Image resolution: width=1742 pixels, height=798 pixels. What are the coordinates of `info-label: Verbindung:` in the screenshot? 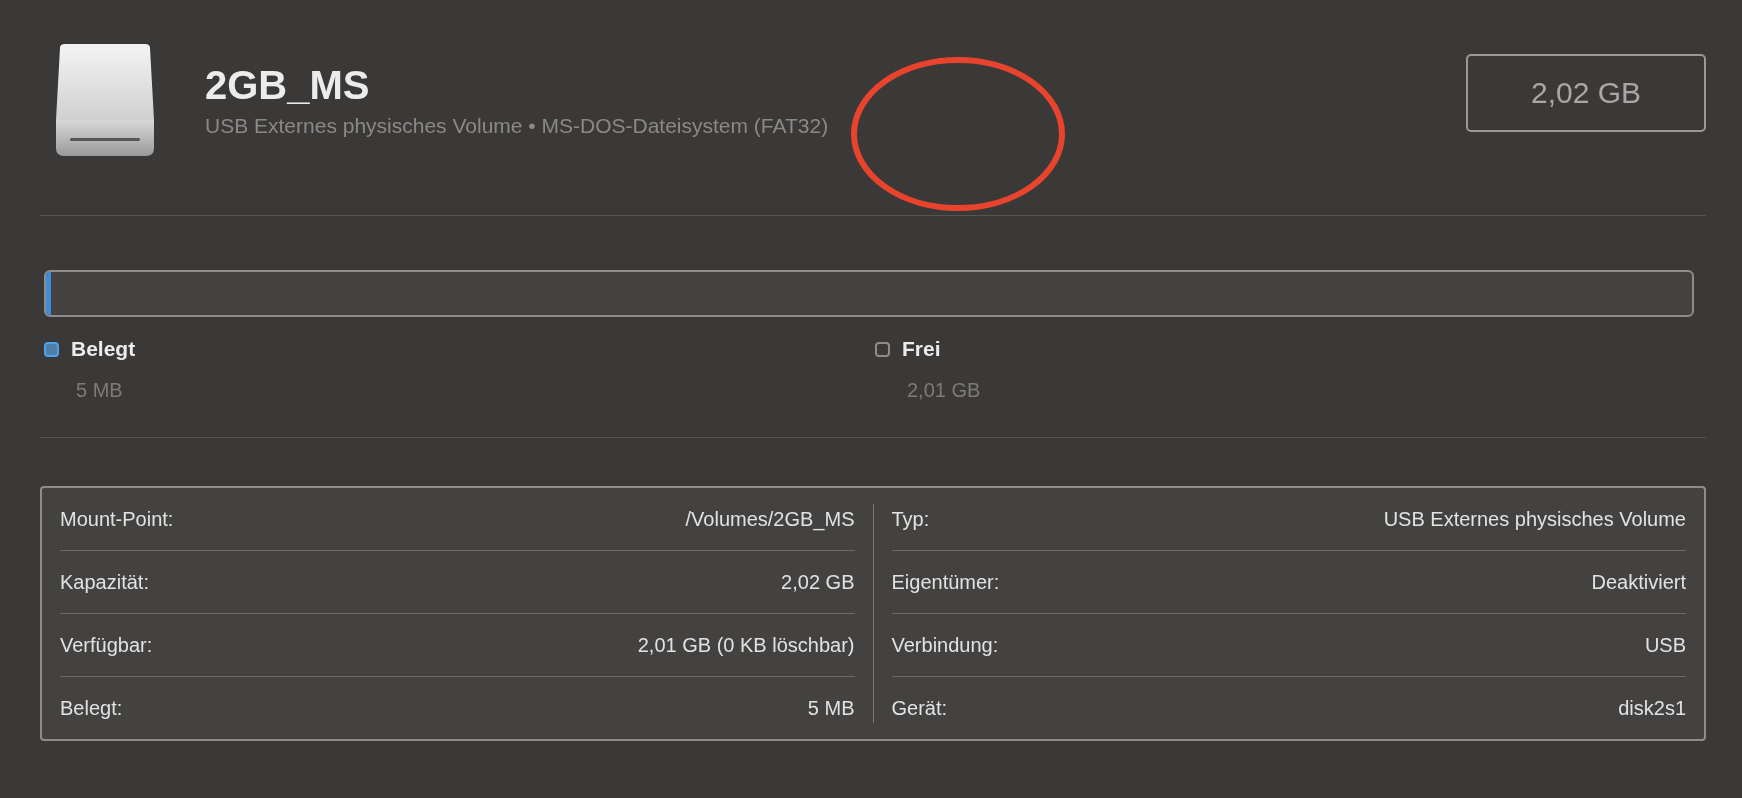 It's located at (945, 645).